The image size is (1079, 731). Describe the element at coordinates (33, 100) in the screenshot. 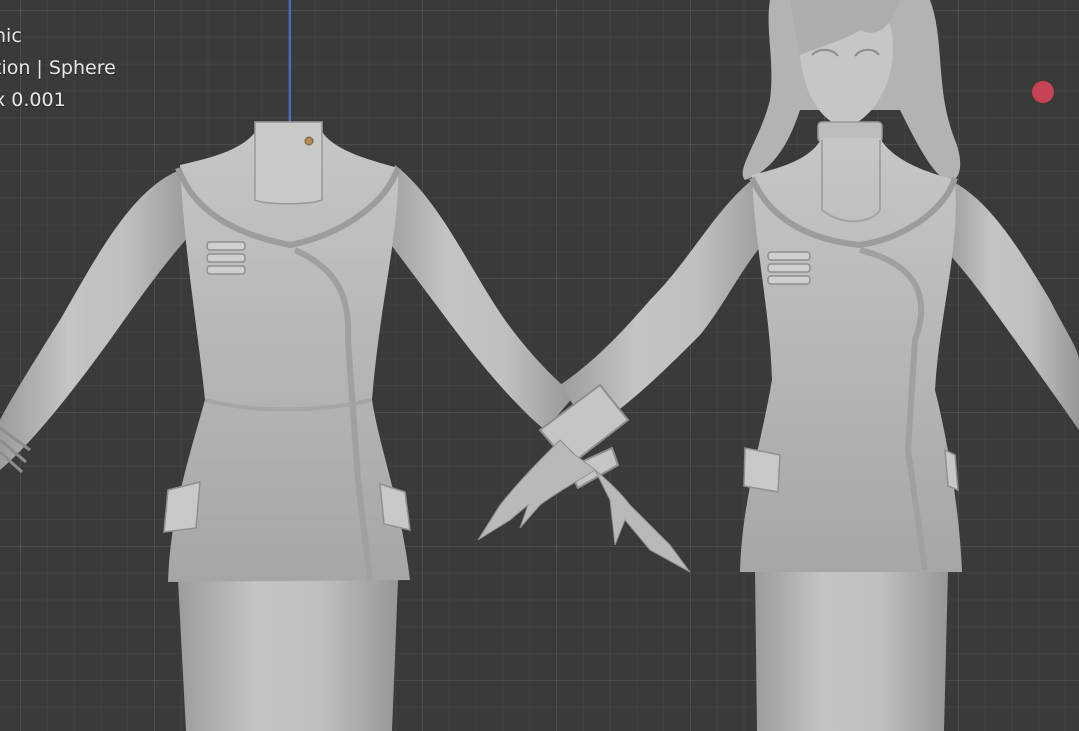

I see `overlay-line-detail: x 0.001` at that location.